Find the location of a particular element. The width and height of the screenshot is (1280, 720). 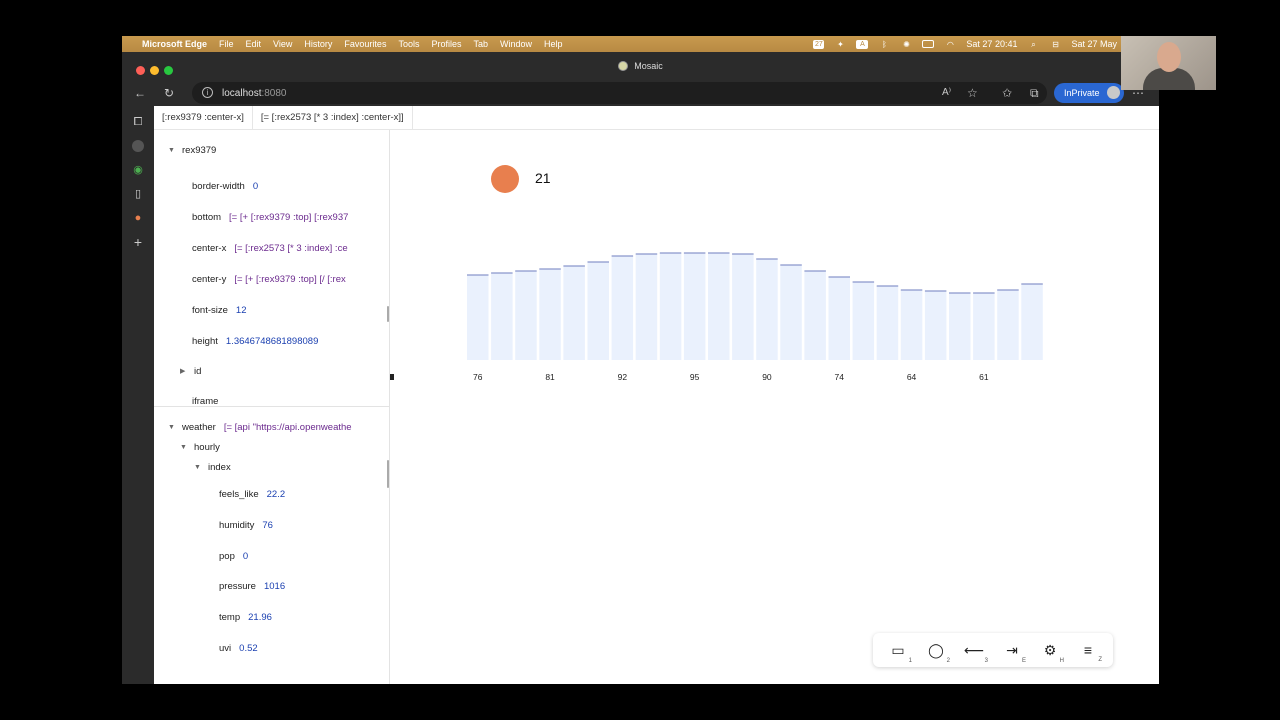

weather-scrollbar-handle is located at coordinates (388, 474).